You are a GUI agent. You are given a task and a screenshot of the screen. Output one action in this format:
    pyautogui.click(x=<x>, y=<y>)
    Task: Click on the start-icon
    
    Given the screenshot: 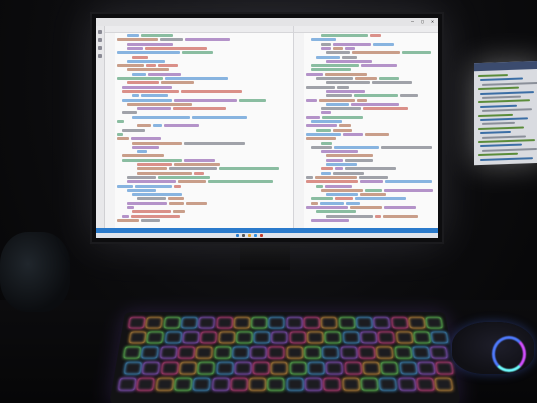 What is the action you would take?
    pyautogui.click(x=237, y=235)
    